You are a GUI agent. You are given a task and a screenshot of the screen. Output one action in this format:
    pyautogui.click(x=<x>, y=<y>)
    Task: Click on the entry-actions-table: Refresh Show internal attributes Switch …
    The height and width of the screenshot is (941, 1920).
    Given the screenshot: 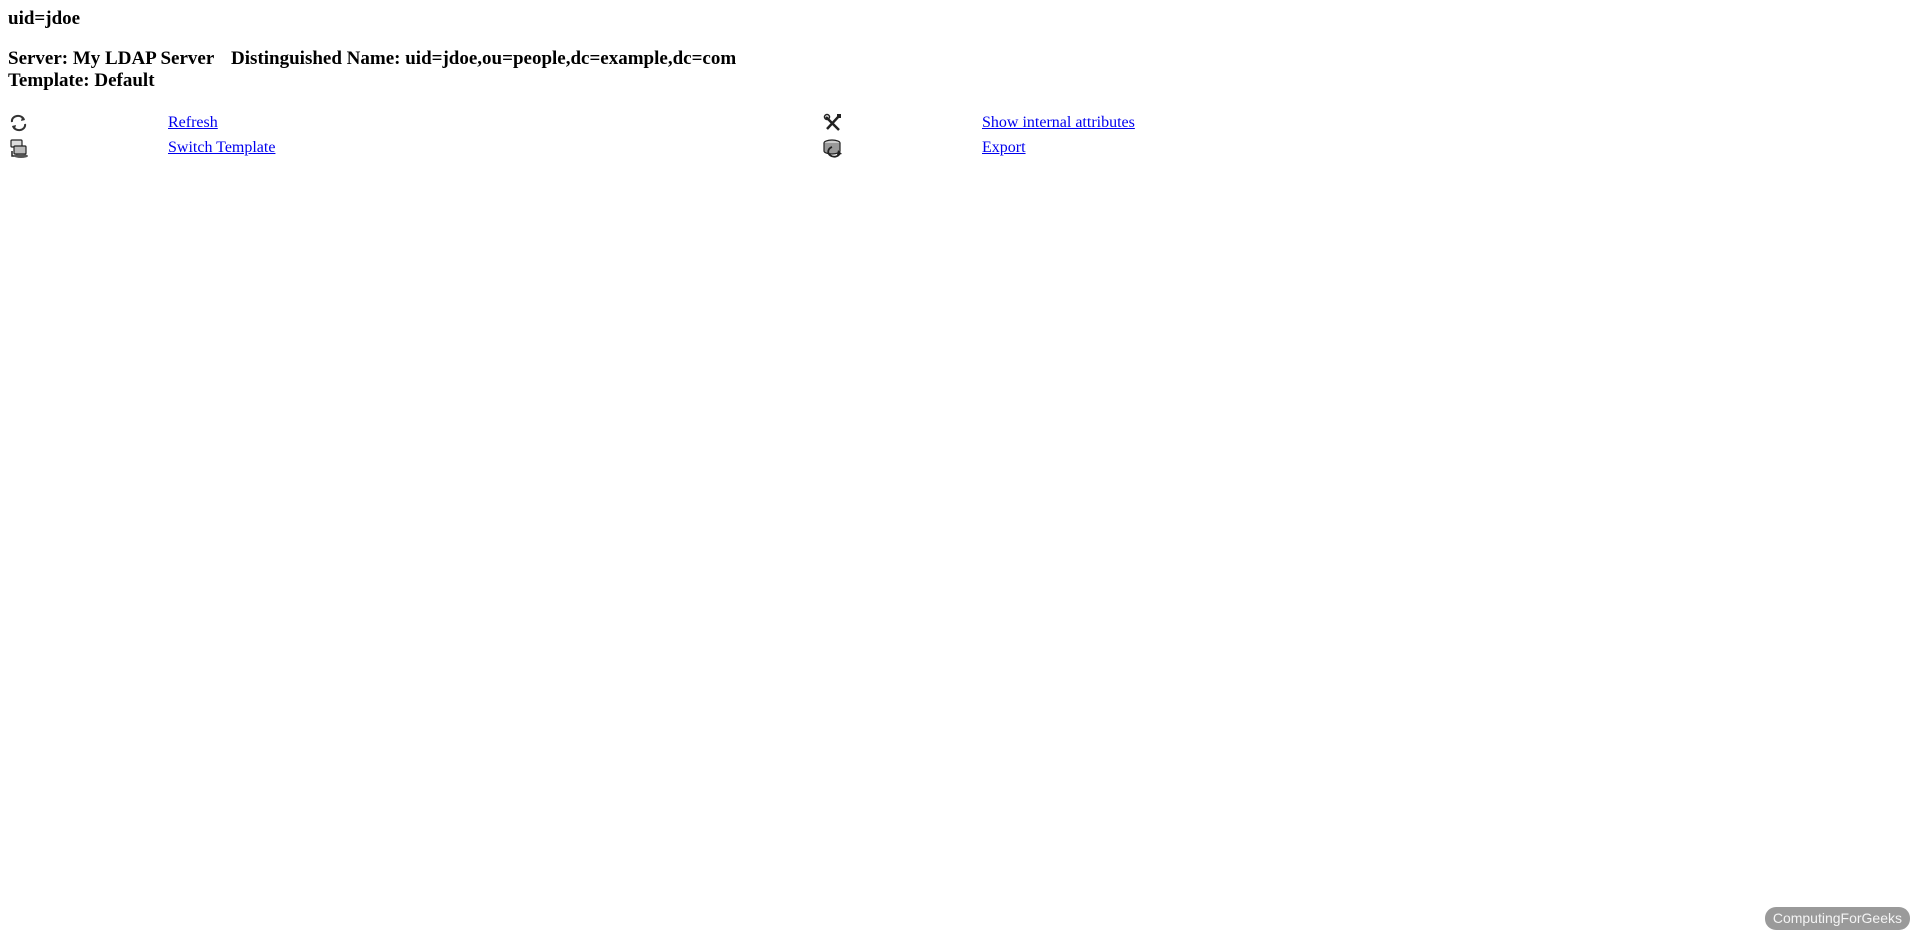 What is the action you would take?
    pyautogui.click(x=745, y=135)
    